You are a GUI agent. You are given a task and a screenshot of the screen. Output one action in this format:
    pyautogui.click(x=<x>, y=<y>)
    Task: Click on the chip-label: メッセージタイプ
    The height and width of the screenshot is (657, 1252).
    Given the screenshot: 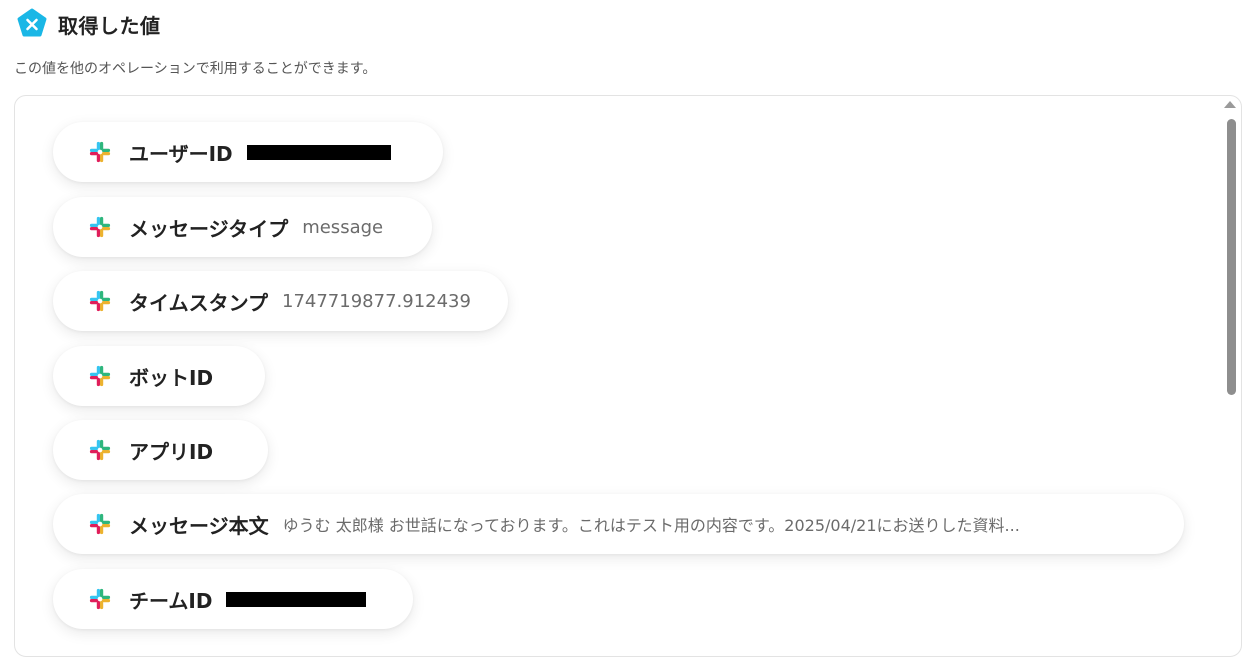 What is the action you would take?
    pyautogui.click(x=209, y=228)
    